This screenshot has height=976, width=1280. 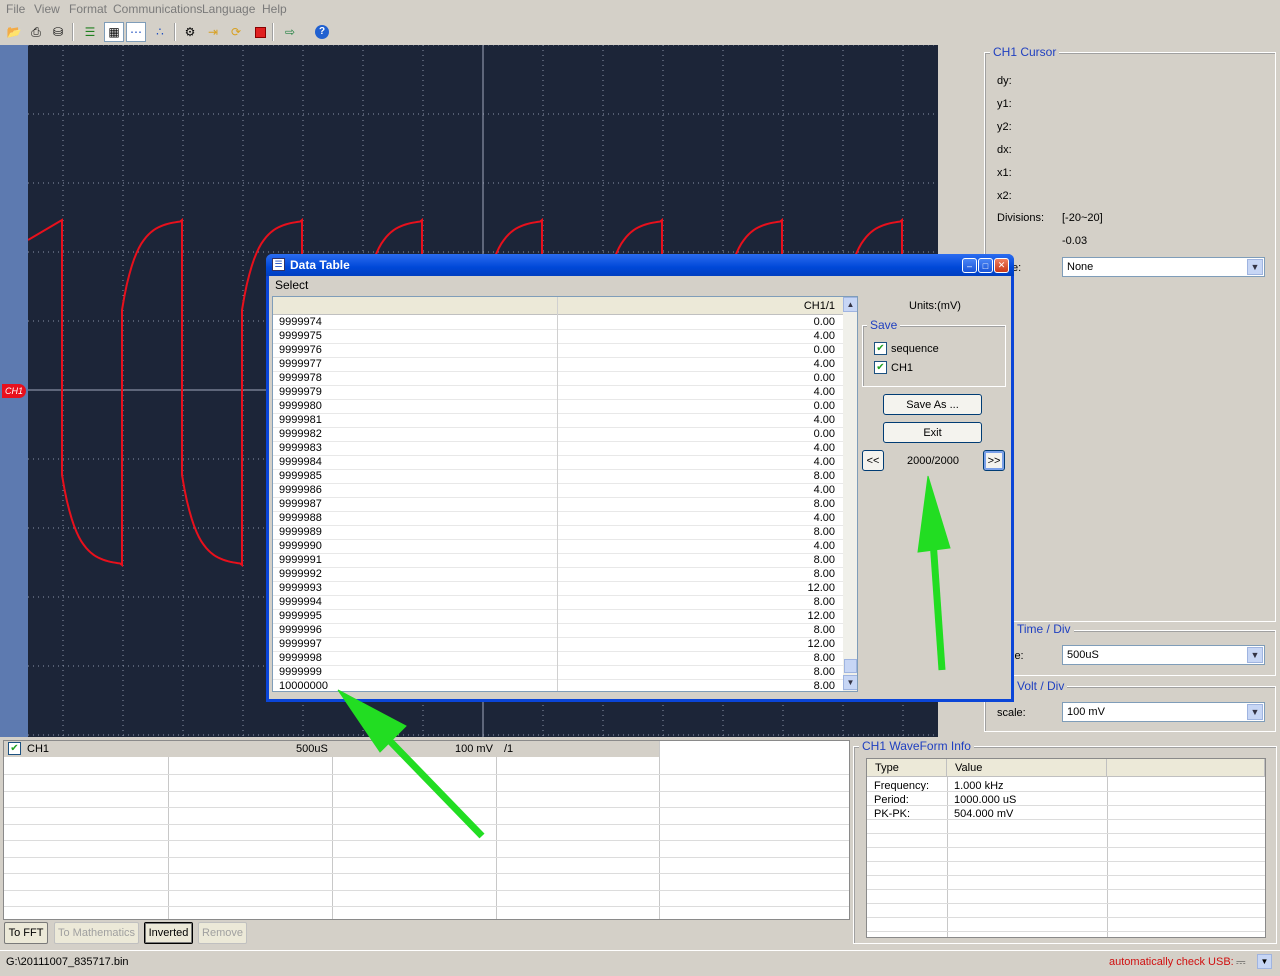 I want to click on usb-dropdown-icon: ▼, so click(x=1264, y=961).